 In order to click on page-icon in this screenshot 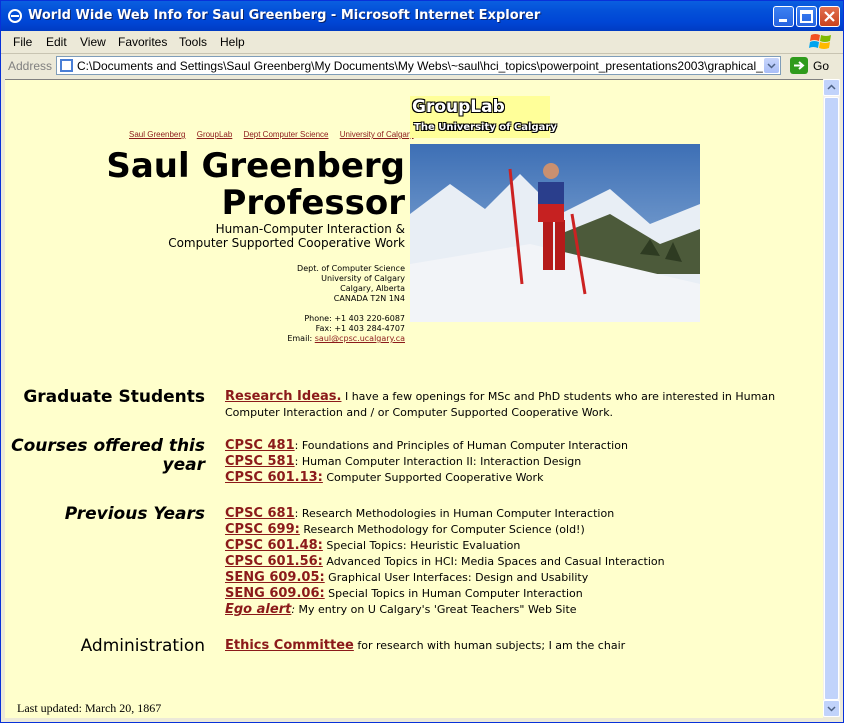, I will do `click(66, 65)`.